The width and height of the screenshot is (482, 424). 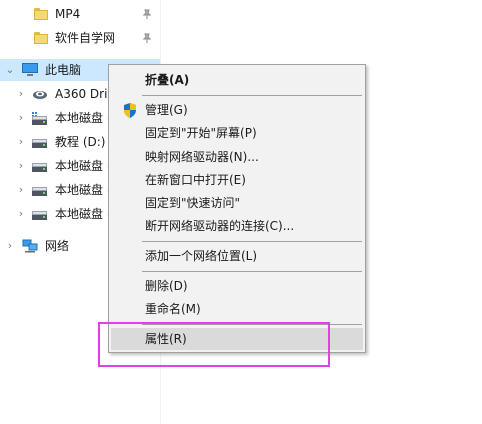 I want to click on nav-item-label: 软件自学网, so click(x=85, y=38).